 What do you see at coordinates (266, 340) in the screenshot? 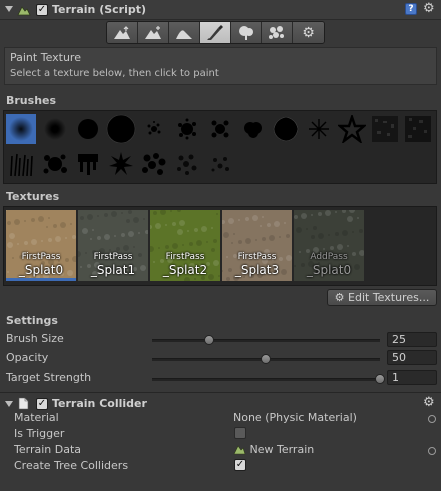
I see `brush-size-slider` at bounding box center [266, 340].